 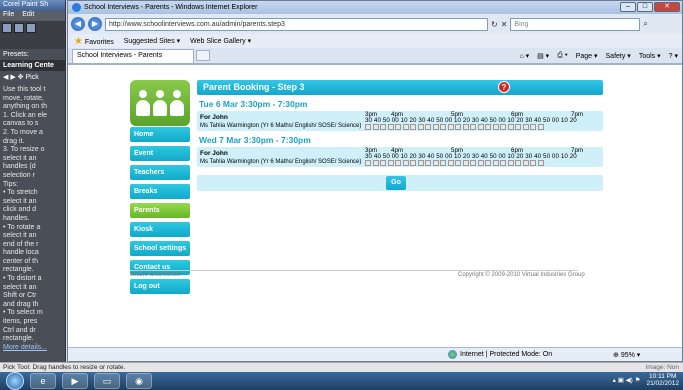 I want to click on tray-icons: ▴ ▣ ◀) ⚑, so click(x=627, y=380).